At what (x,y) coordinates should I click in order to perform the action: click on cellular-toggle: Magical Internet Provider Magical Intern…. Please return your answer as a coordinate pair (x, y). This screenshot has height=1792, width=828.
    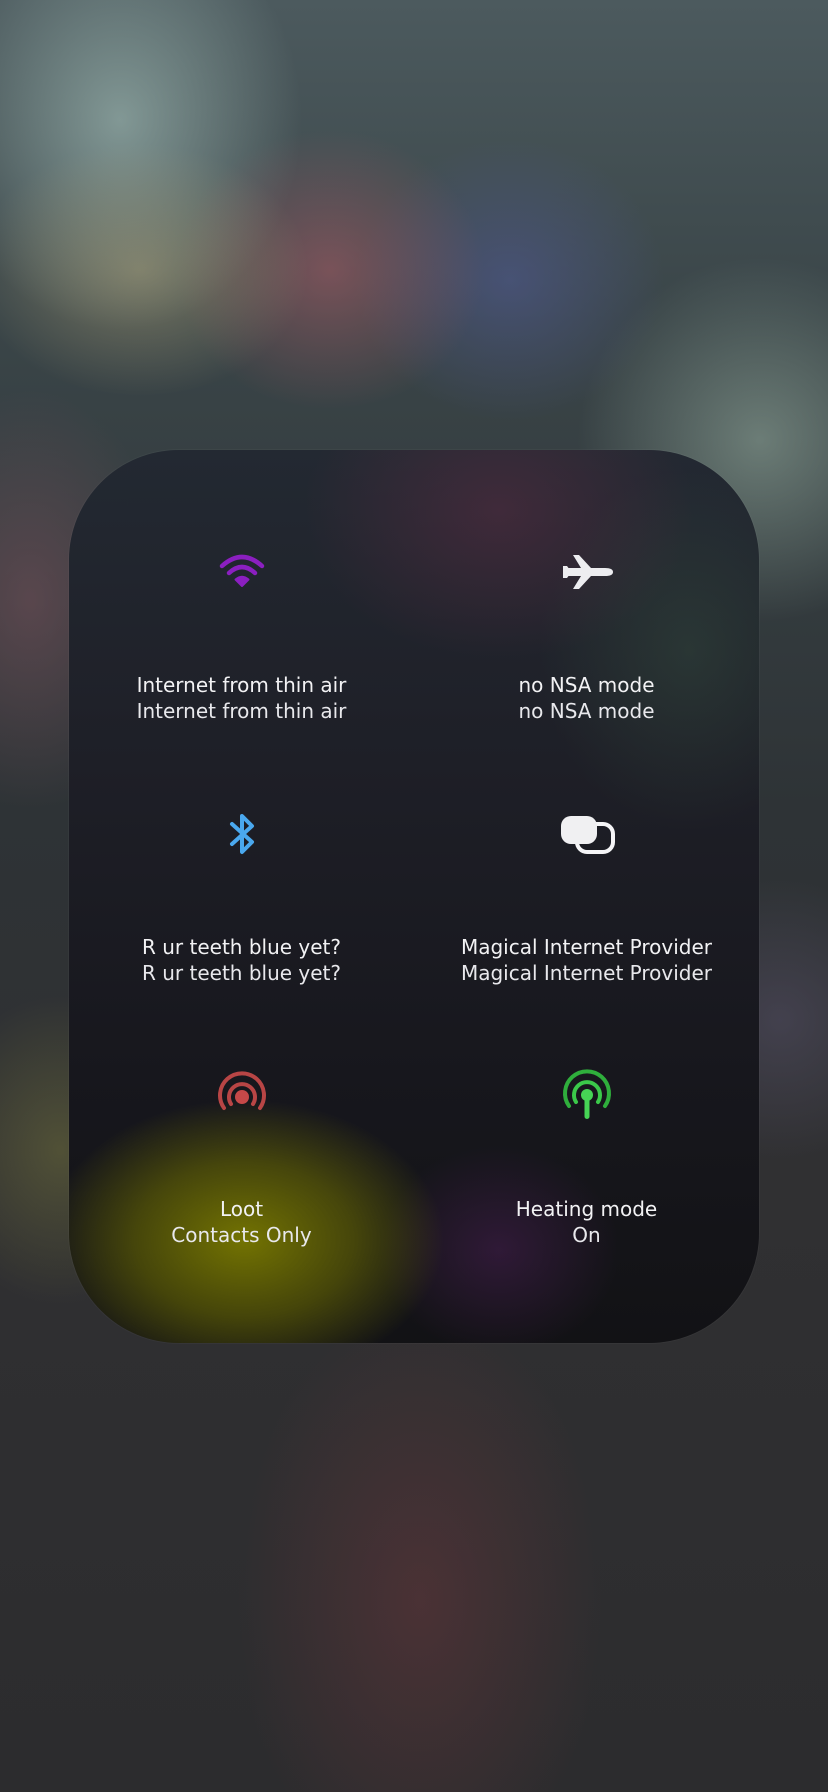
    Looking at the image, I should click on (586, 848).